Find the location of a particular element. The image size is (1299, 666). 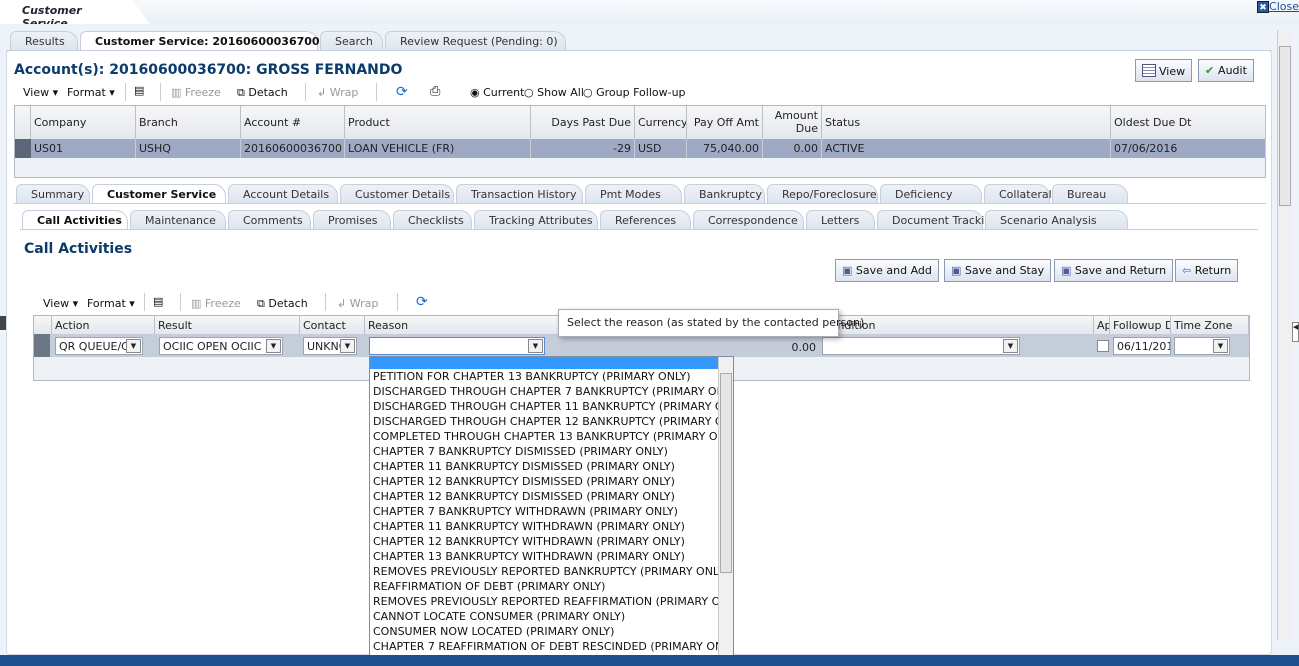

tab-transaction-history: Transaction History is located at coordinates (519, 193).